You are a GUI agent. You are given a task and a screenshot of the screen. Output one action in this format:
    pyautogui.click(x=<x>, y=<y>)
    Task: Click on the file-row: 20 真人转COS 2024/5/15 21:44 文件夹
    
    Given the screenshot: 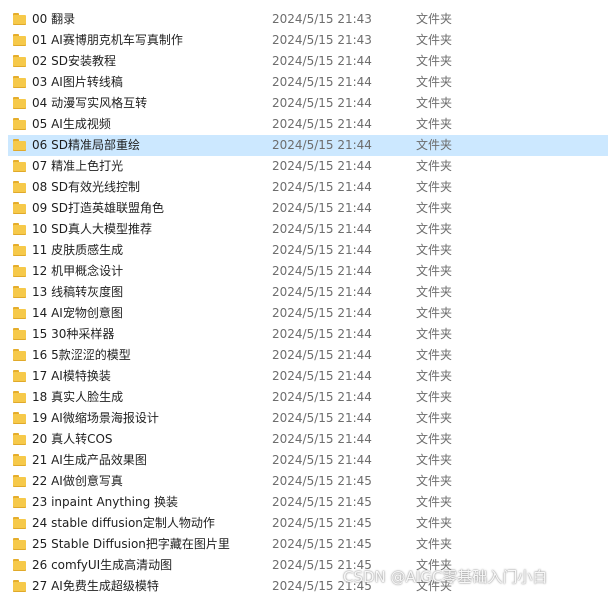 What is the action you would take?
    pyautogui.click(x=304, y=439)
    